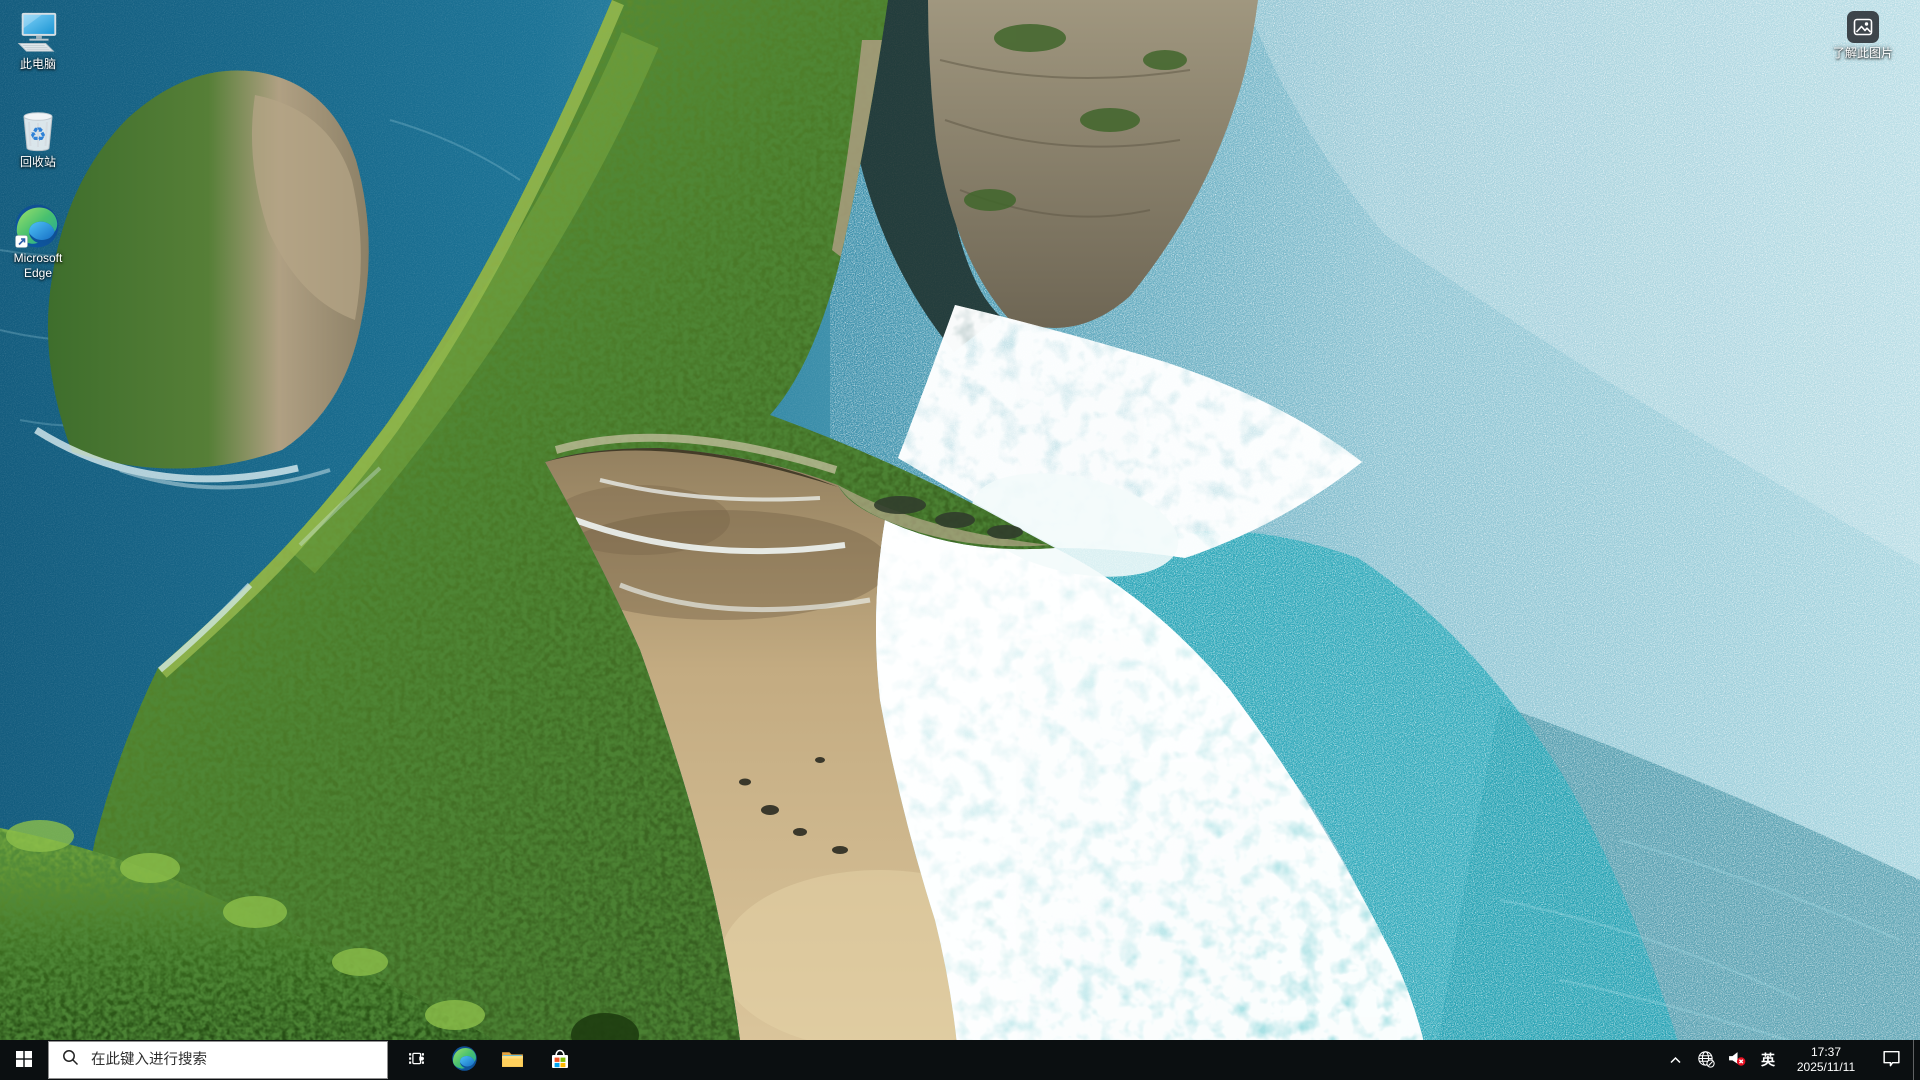 This screenshot has height=1080, width=1920. I want to click on notification-bubble-icon, so click(1891, 1060).